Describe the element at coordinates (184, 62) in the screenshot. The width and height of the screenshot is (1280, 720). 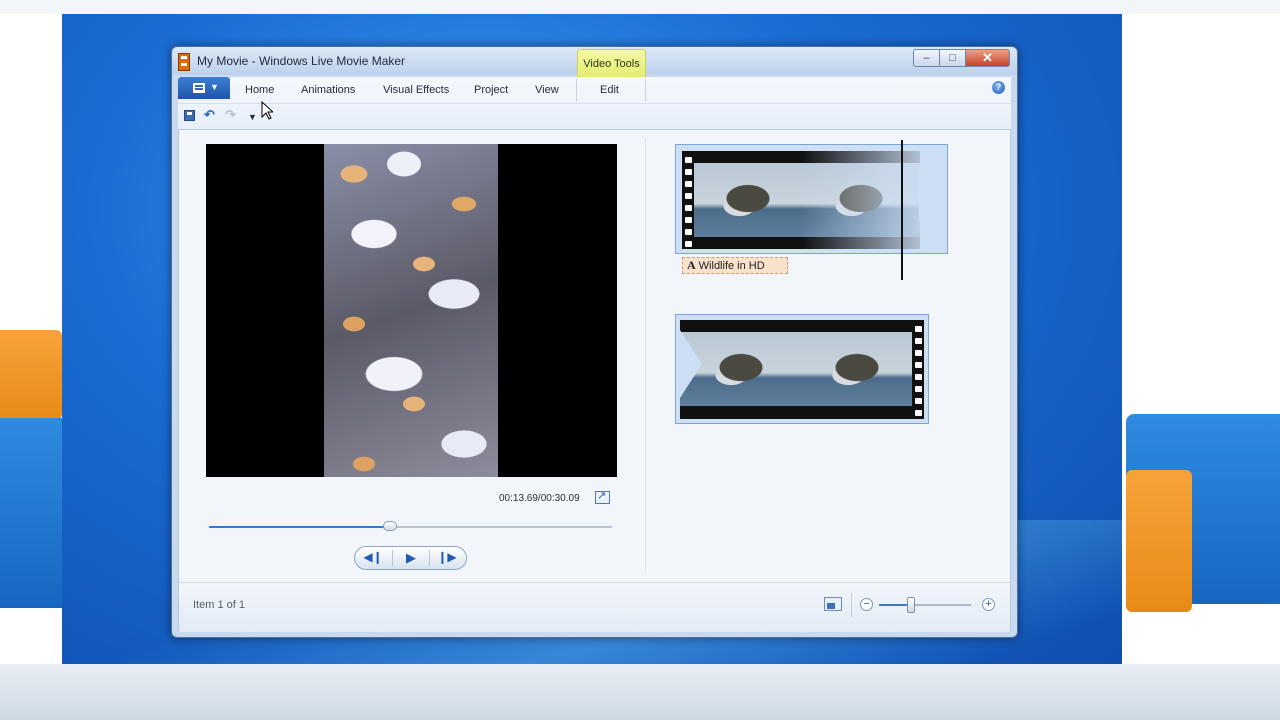
I see `film-app-icon` at that location.